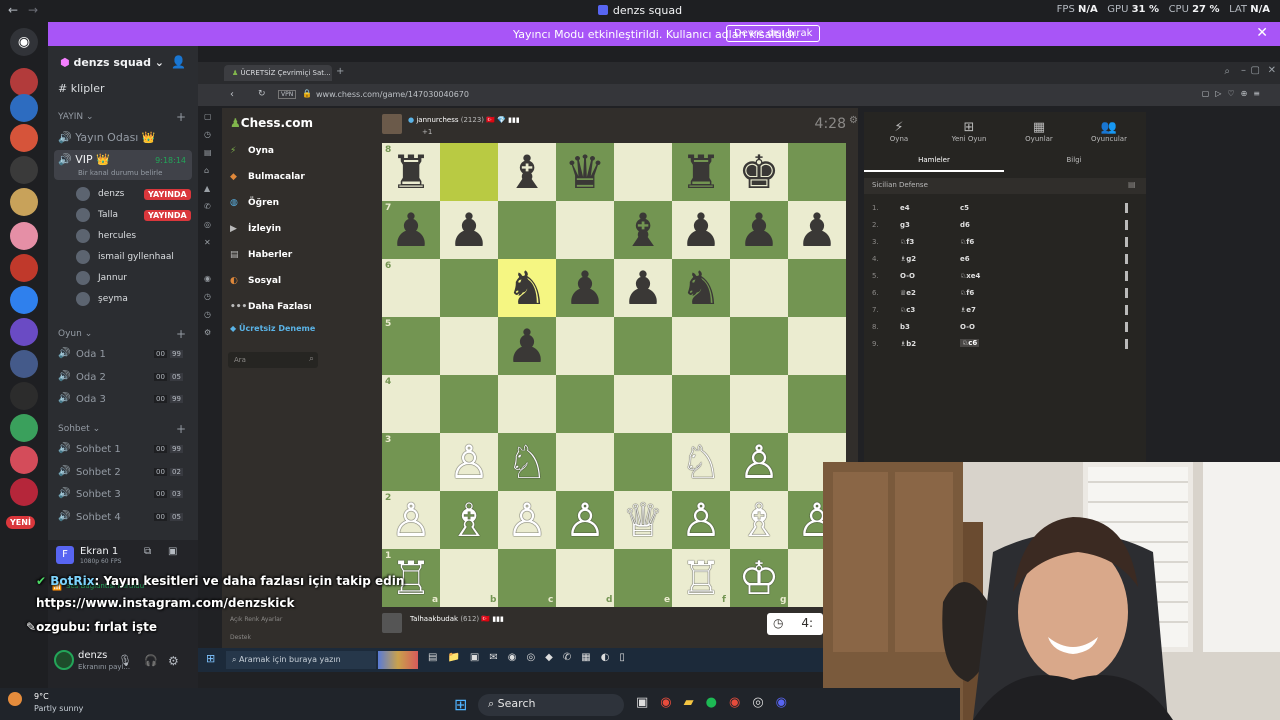 The image size is (1280, 720). Describe the element at coordinates (701, 462) in the screenshot. I see `piece-f3: ♘` at that location.